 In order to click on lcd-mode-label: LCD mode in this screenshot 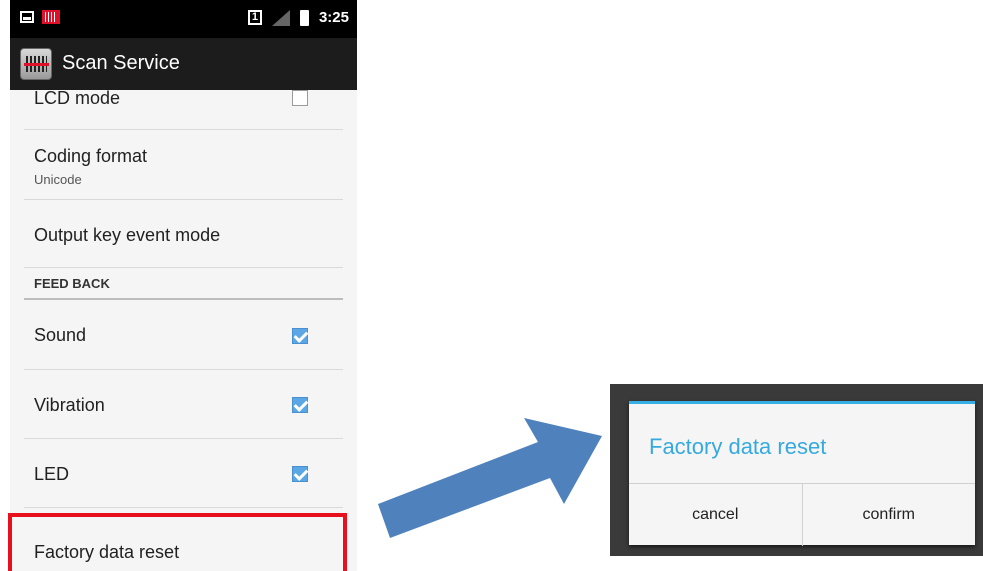, I will do `click(77, 98)`.